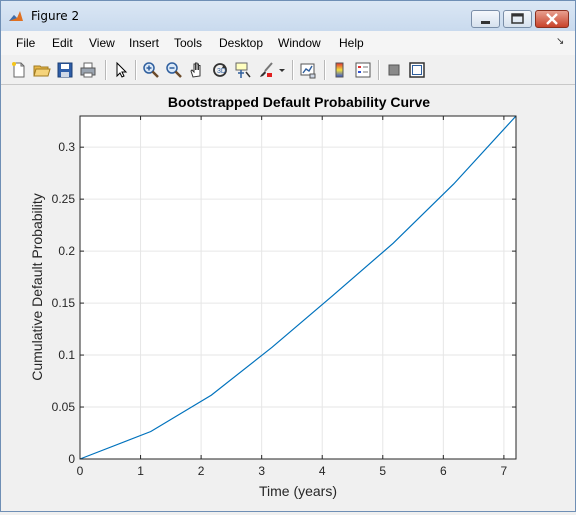 This screenshot has height=515, width=576. What do you see at coordinates (42, 70) in the screenshot?
I see `open-icon` at bounding box center [42, 70].